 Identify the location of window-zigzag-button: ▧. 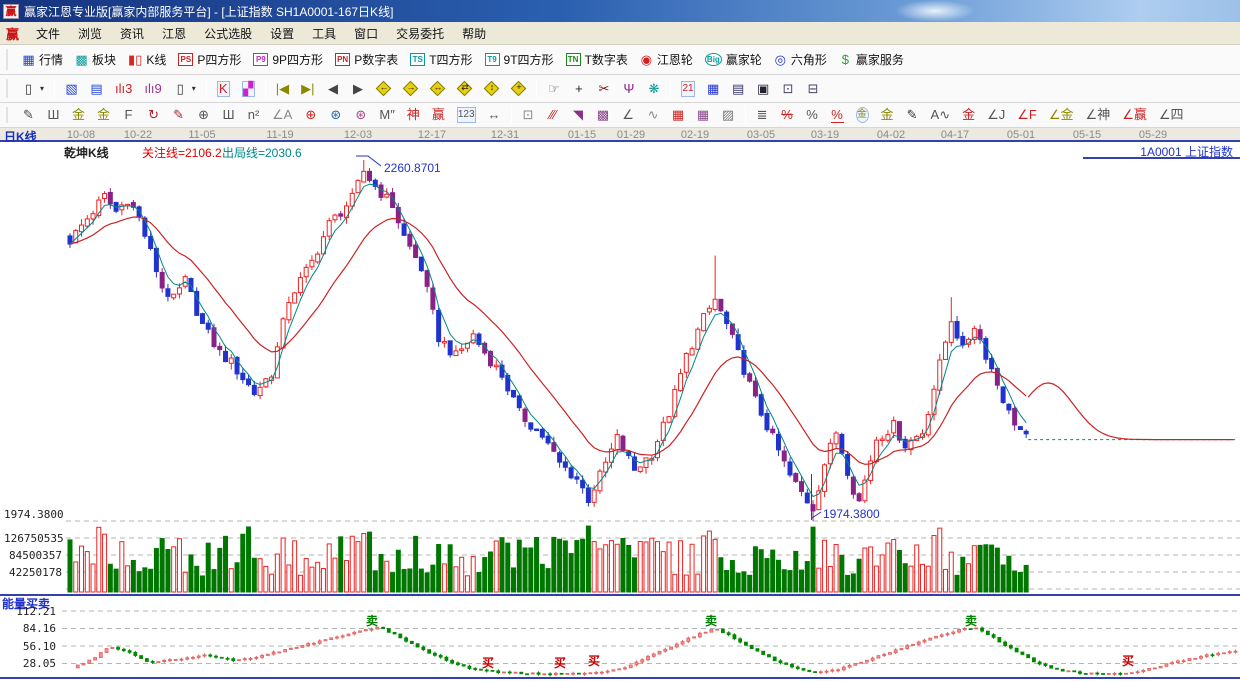
(71, 89).